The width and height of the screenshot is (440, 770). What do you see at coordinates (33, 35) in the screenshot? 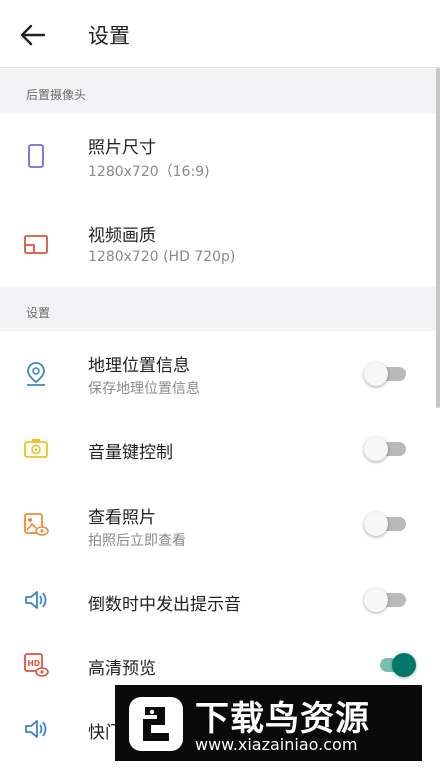
I see `arrow-left-icon` at bounding box center [33, 35].